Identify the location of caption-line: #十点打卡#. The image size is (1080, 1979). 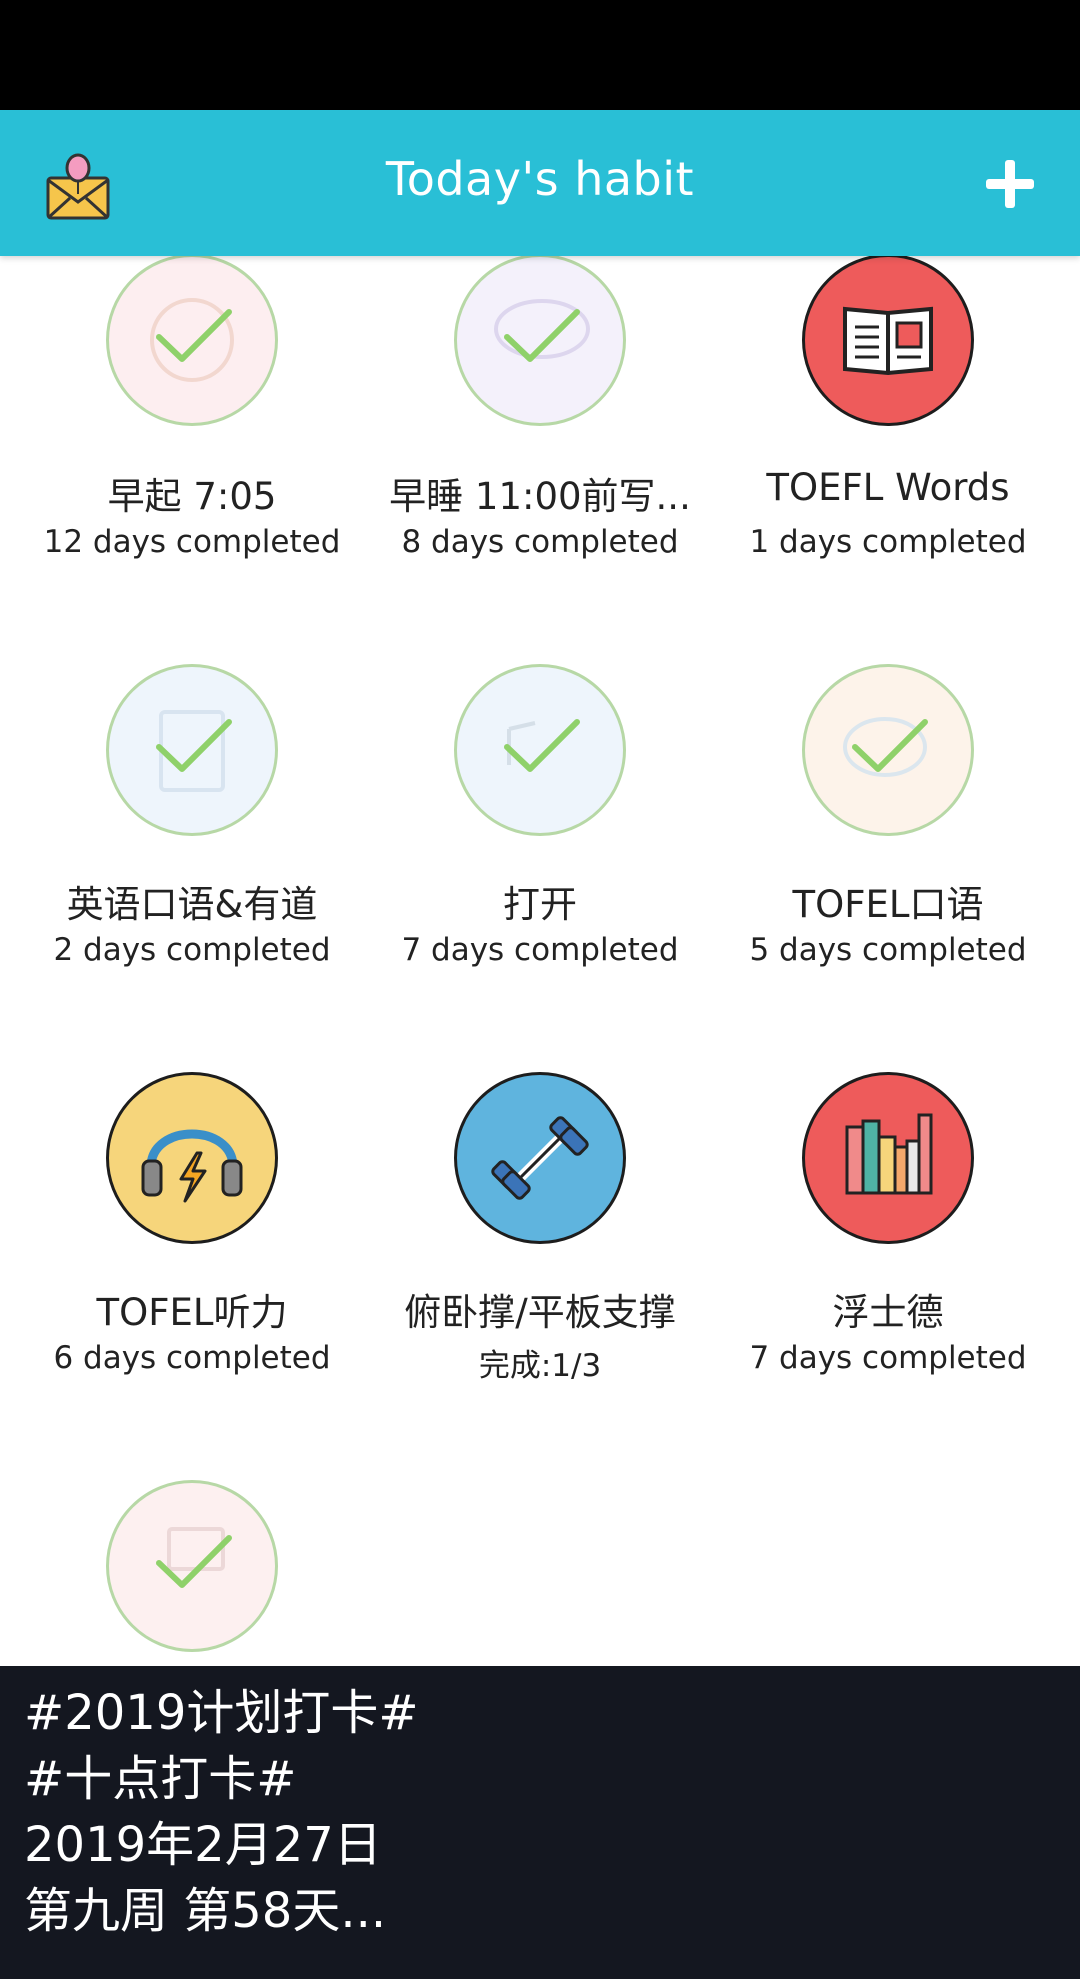
(160, 1779).